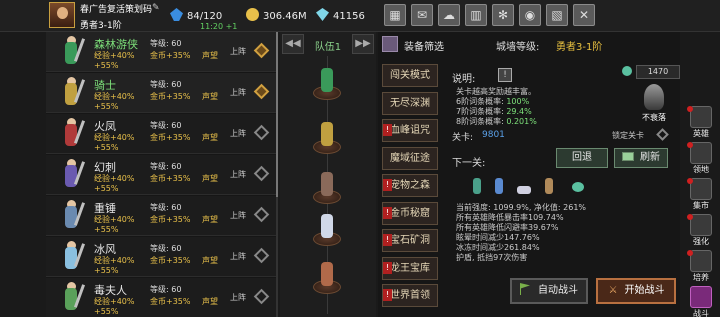  Describe the element at coordinates (654, 104) in the screenshot. I see `no-fall-badge: 不衰落` at that location.